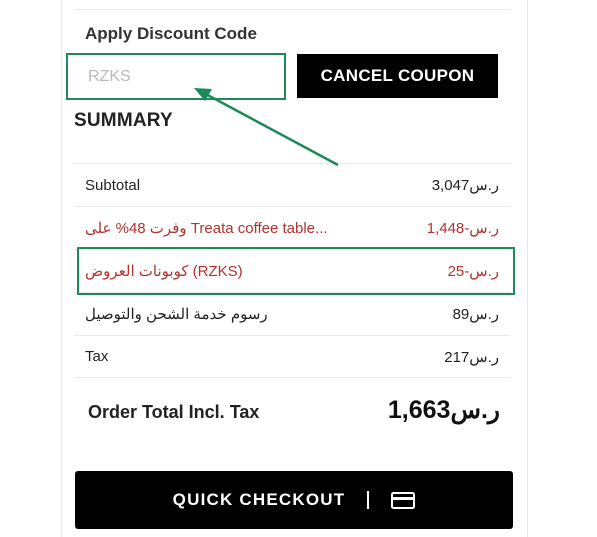 The image size is (597, 537). What do you see at coordinates (403, 500) in the screenshot?
I see `credit-card-icon` at bounding box center [403, 500].